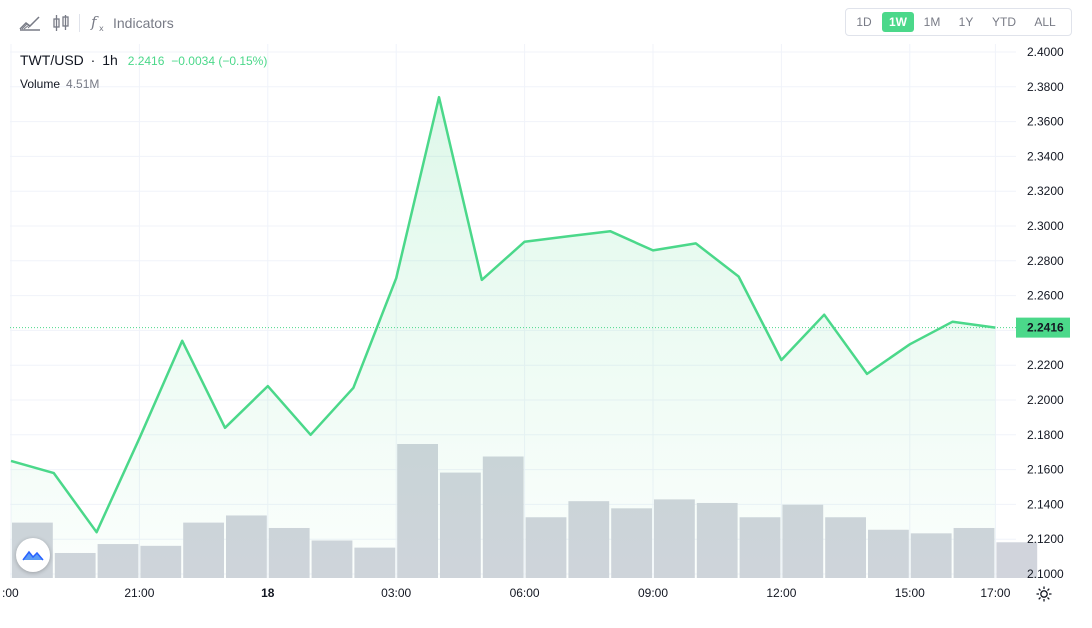  I want to click on symbol-name: TWT/USD, so click(52, 60).